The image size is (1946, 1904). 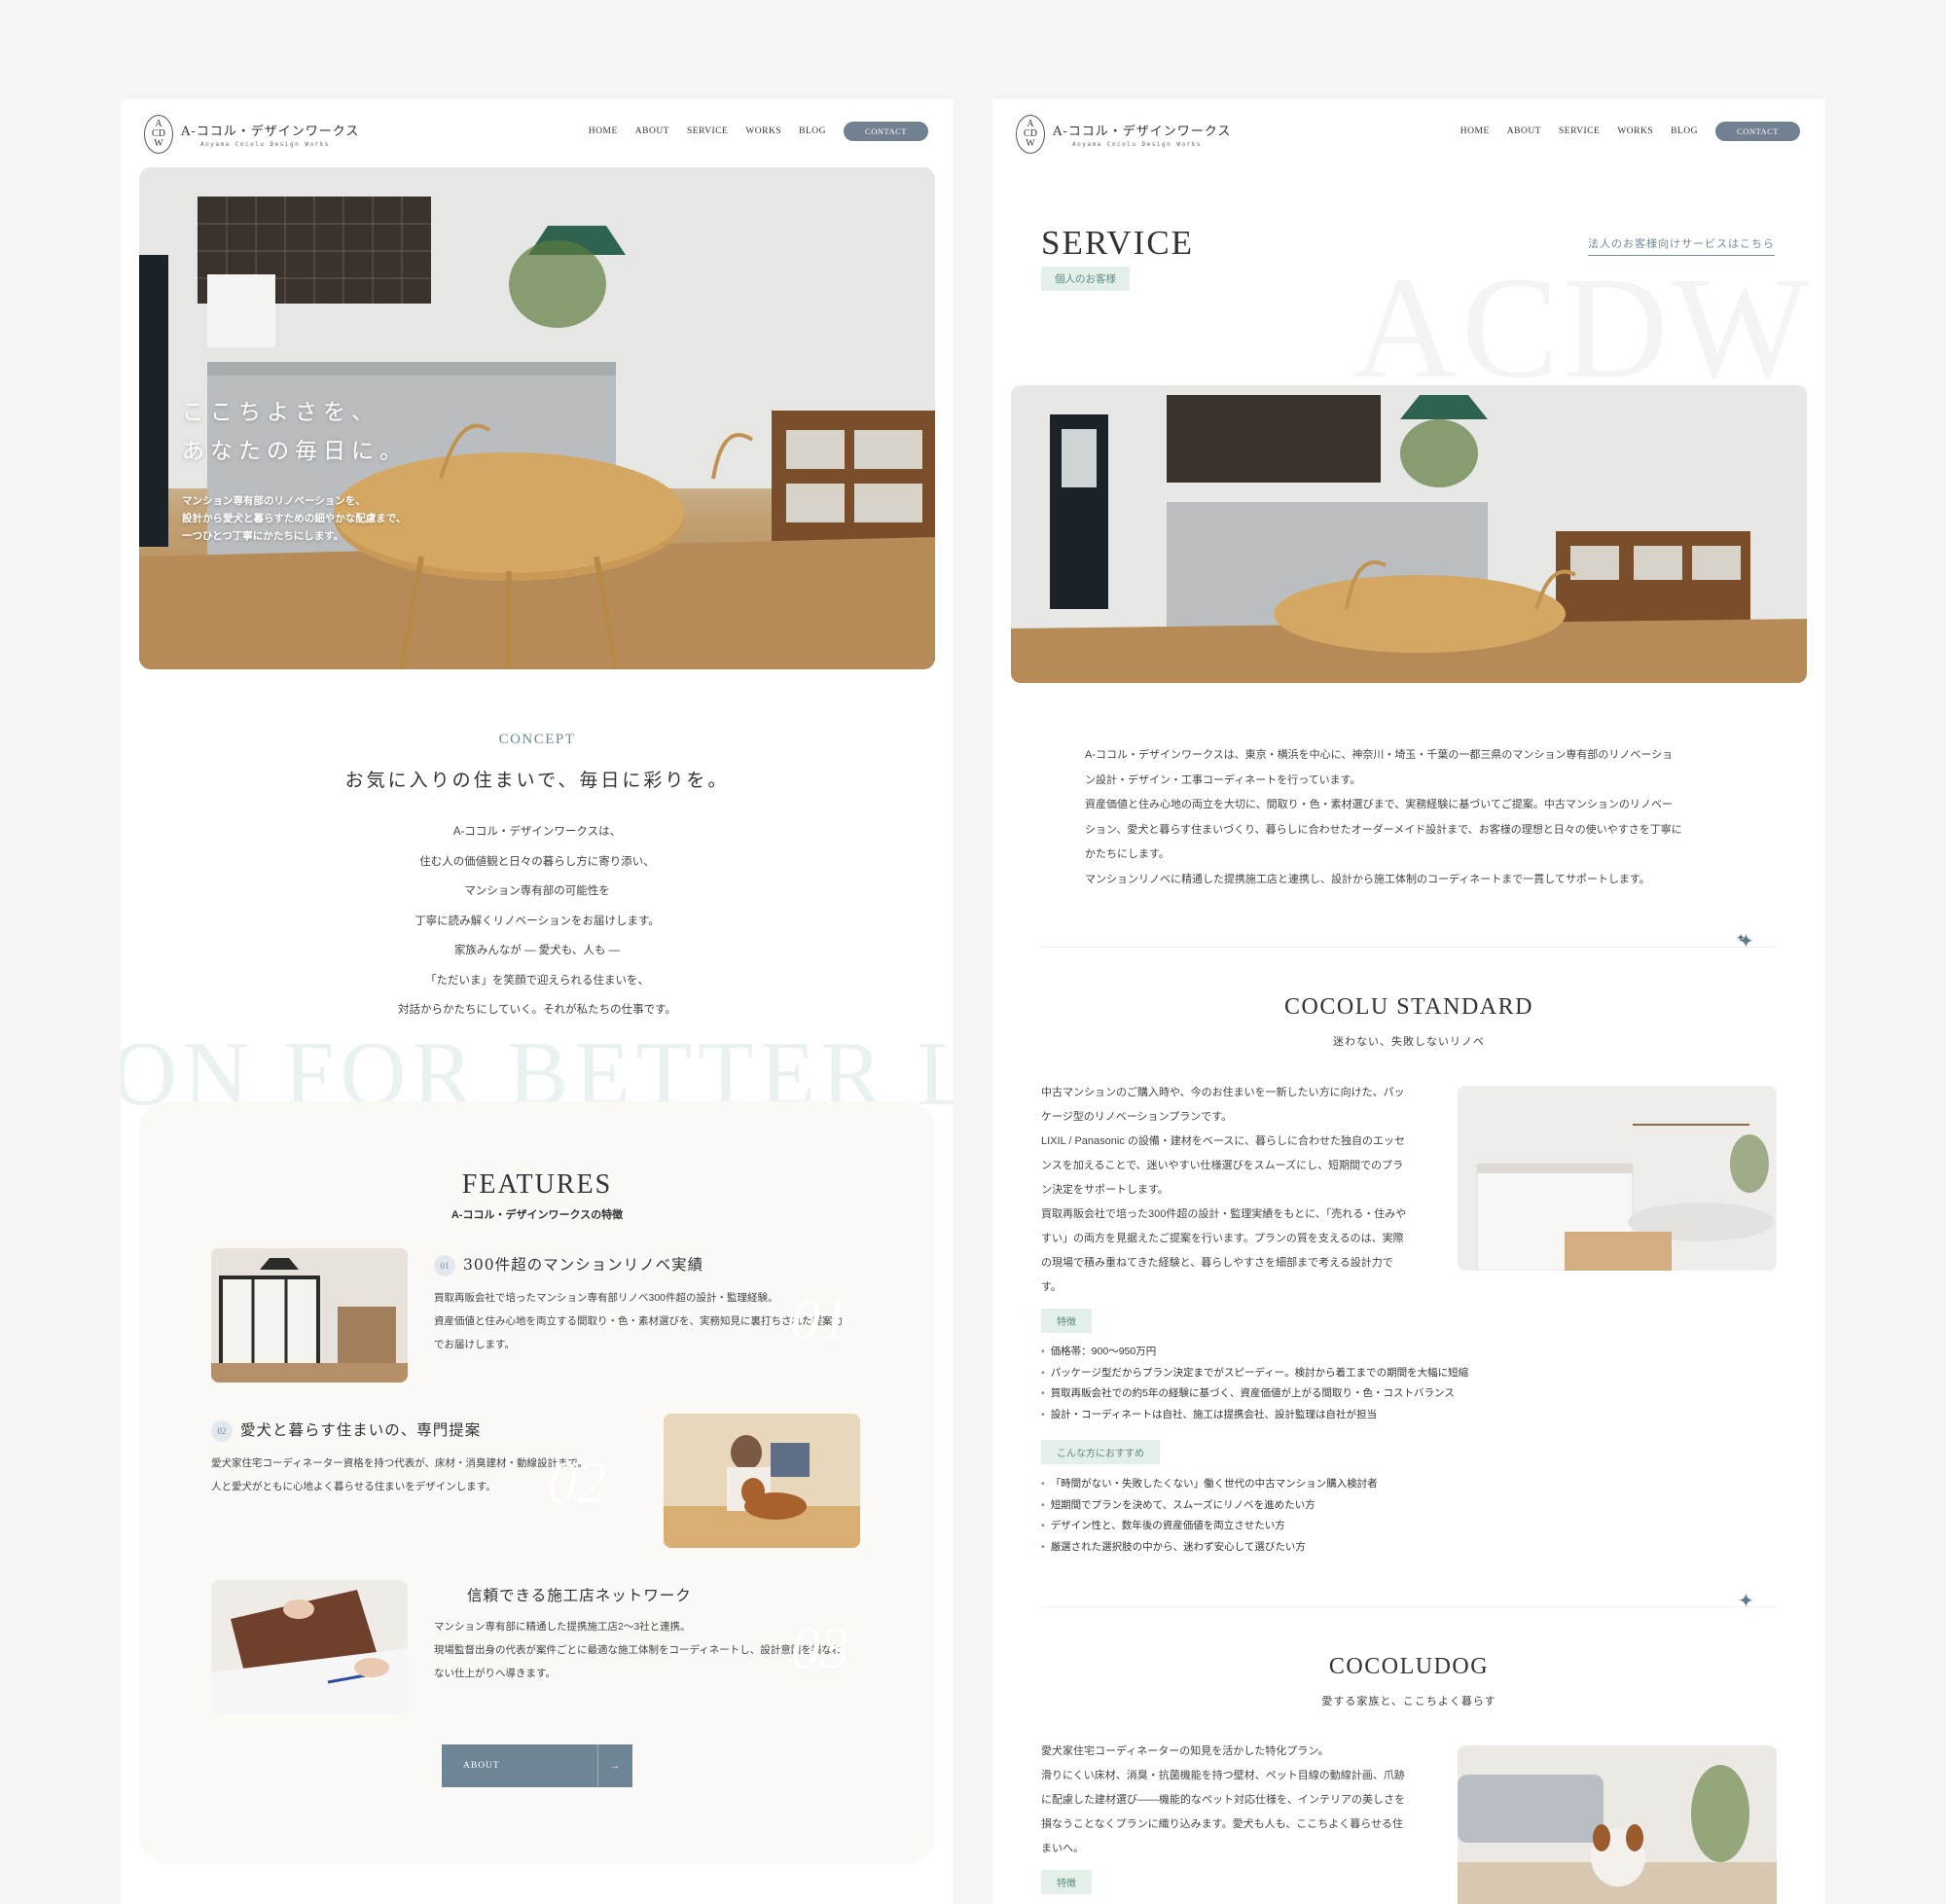 I want to click on plan-1-text-line: の現場で積み重ねてきた経験と、暮らしやすさを細部まで考える設計力で, so click(x=1217, y=1263).